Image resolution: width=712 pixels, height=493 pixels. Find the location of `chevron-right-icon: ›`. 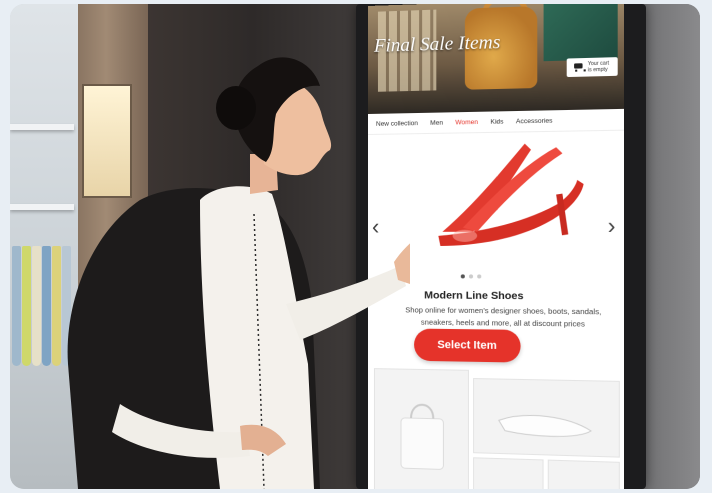

chevron-right-icon: › is located at coordinates (612, 226).